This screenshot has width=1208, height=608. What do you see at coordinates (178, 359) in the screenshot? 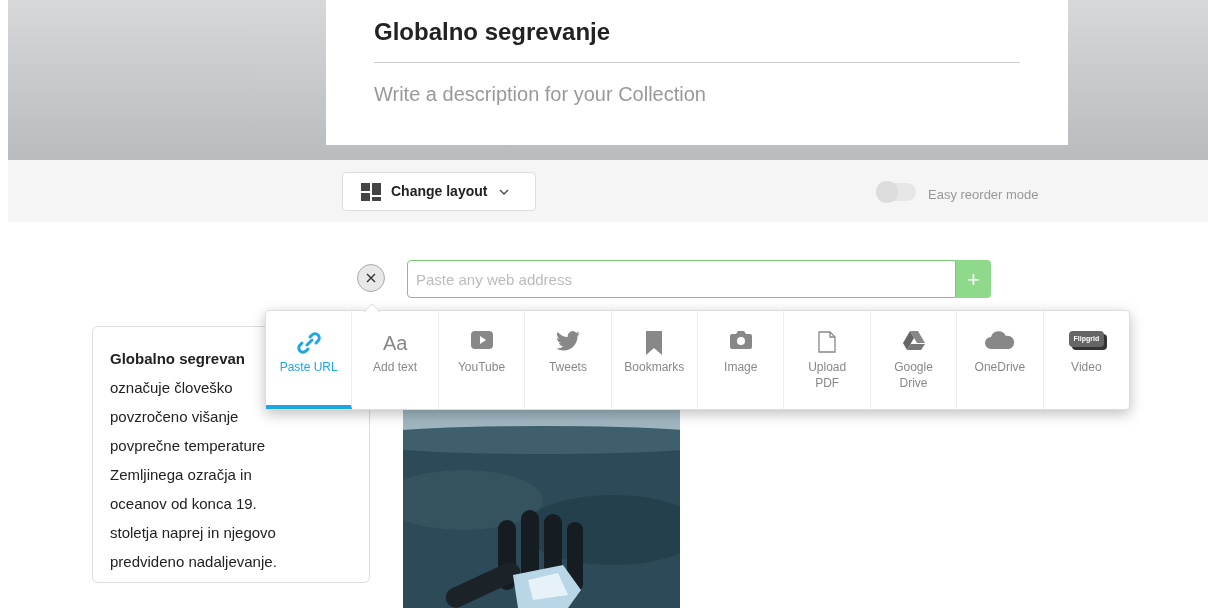
I see `card-text-line: Globalno segrevan` at bounding box center [178, 359].